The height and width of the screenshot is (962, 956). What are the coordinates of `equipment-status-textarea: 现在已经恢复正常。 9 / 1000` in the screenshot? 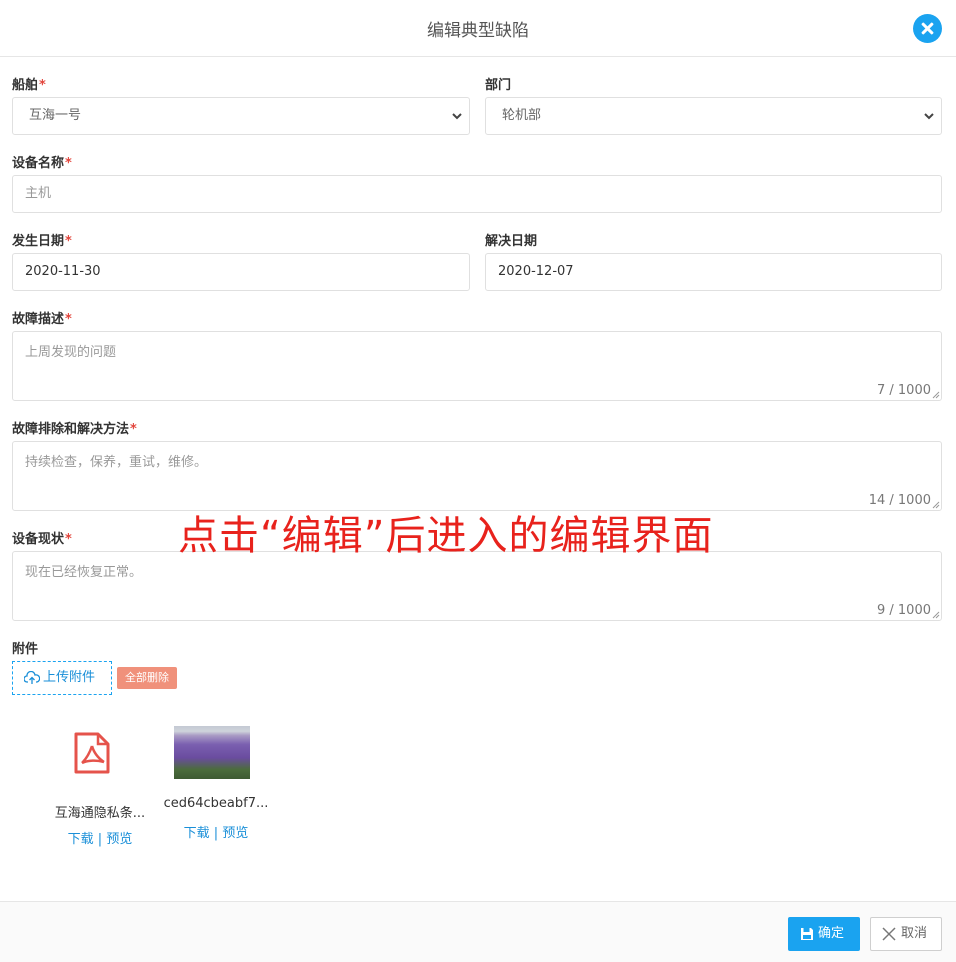 It's located at (477, 586).